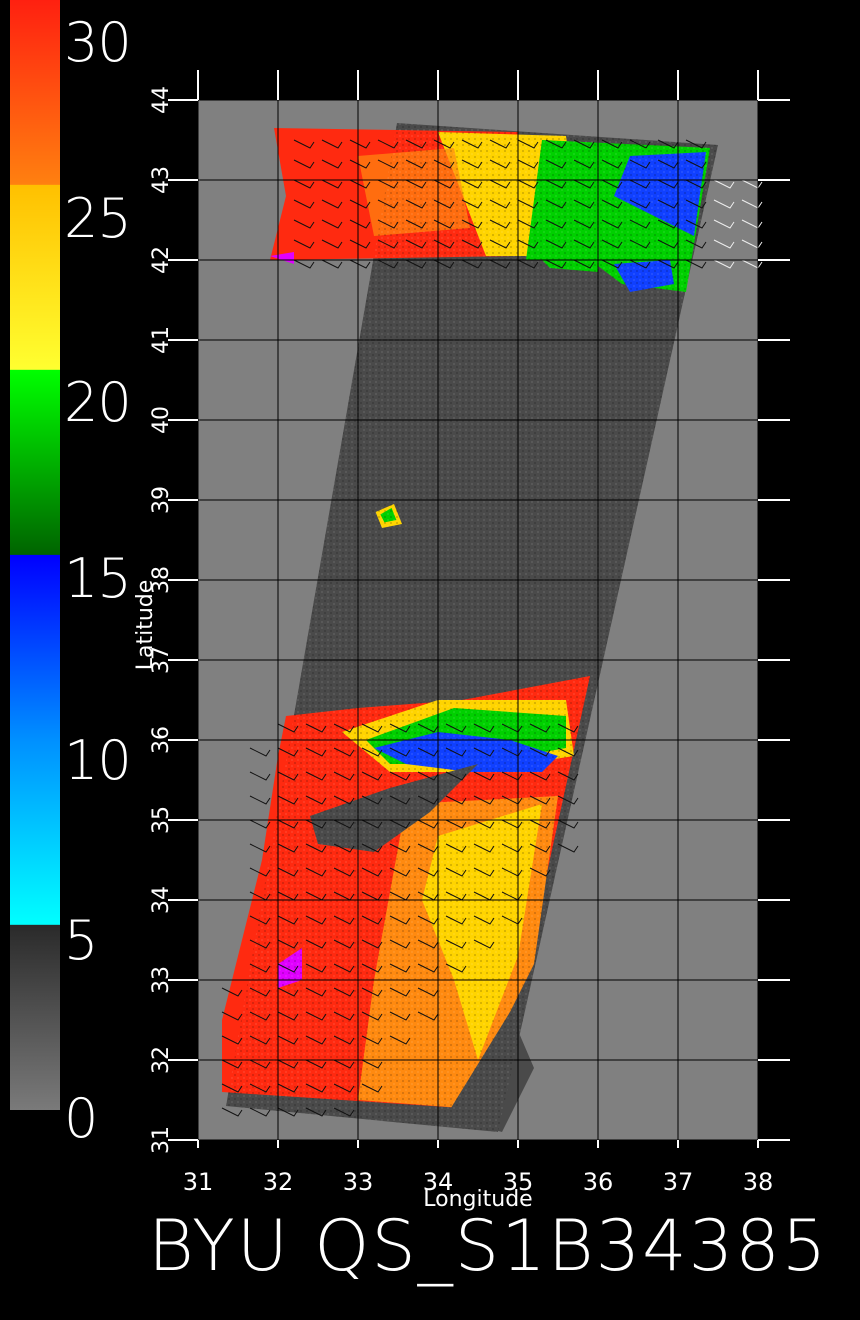  What do you see at coordinates (161, 180) in the screenshot?
I see `y-tick-label: 43` at bounding box center [161, 180].